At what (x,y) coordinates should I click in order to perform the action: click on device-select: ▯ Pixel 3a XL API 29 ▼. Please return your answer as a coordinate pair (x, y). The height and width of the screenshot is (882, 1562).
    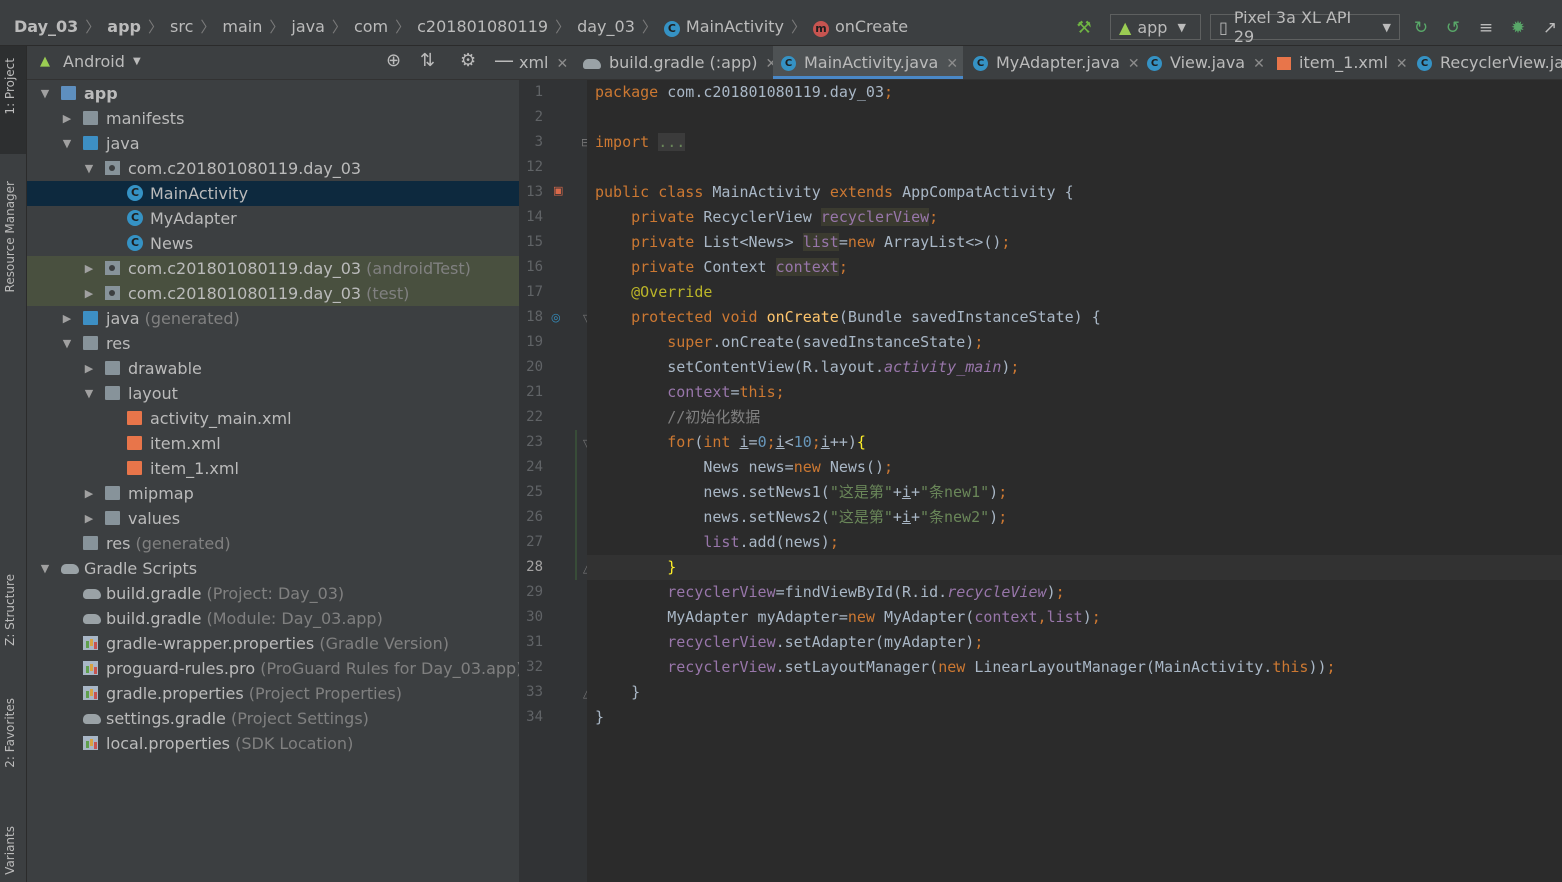
    Looking at the image, I should click on (1305, 27).